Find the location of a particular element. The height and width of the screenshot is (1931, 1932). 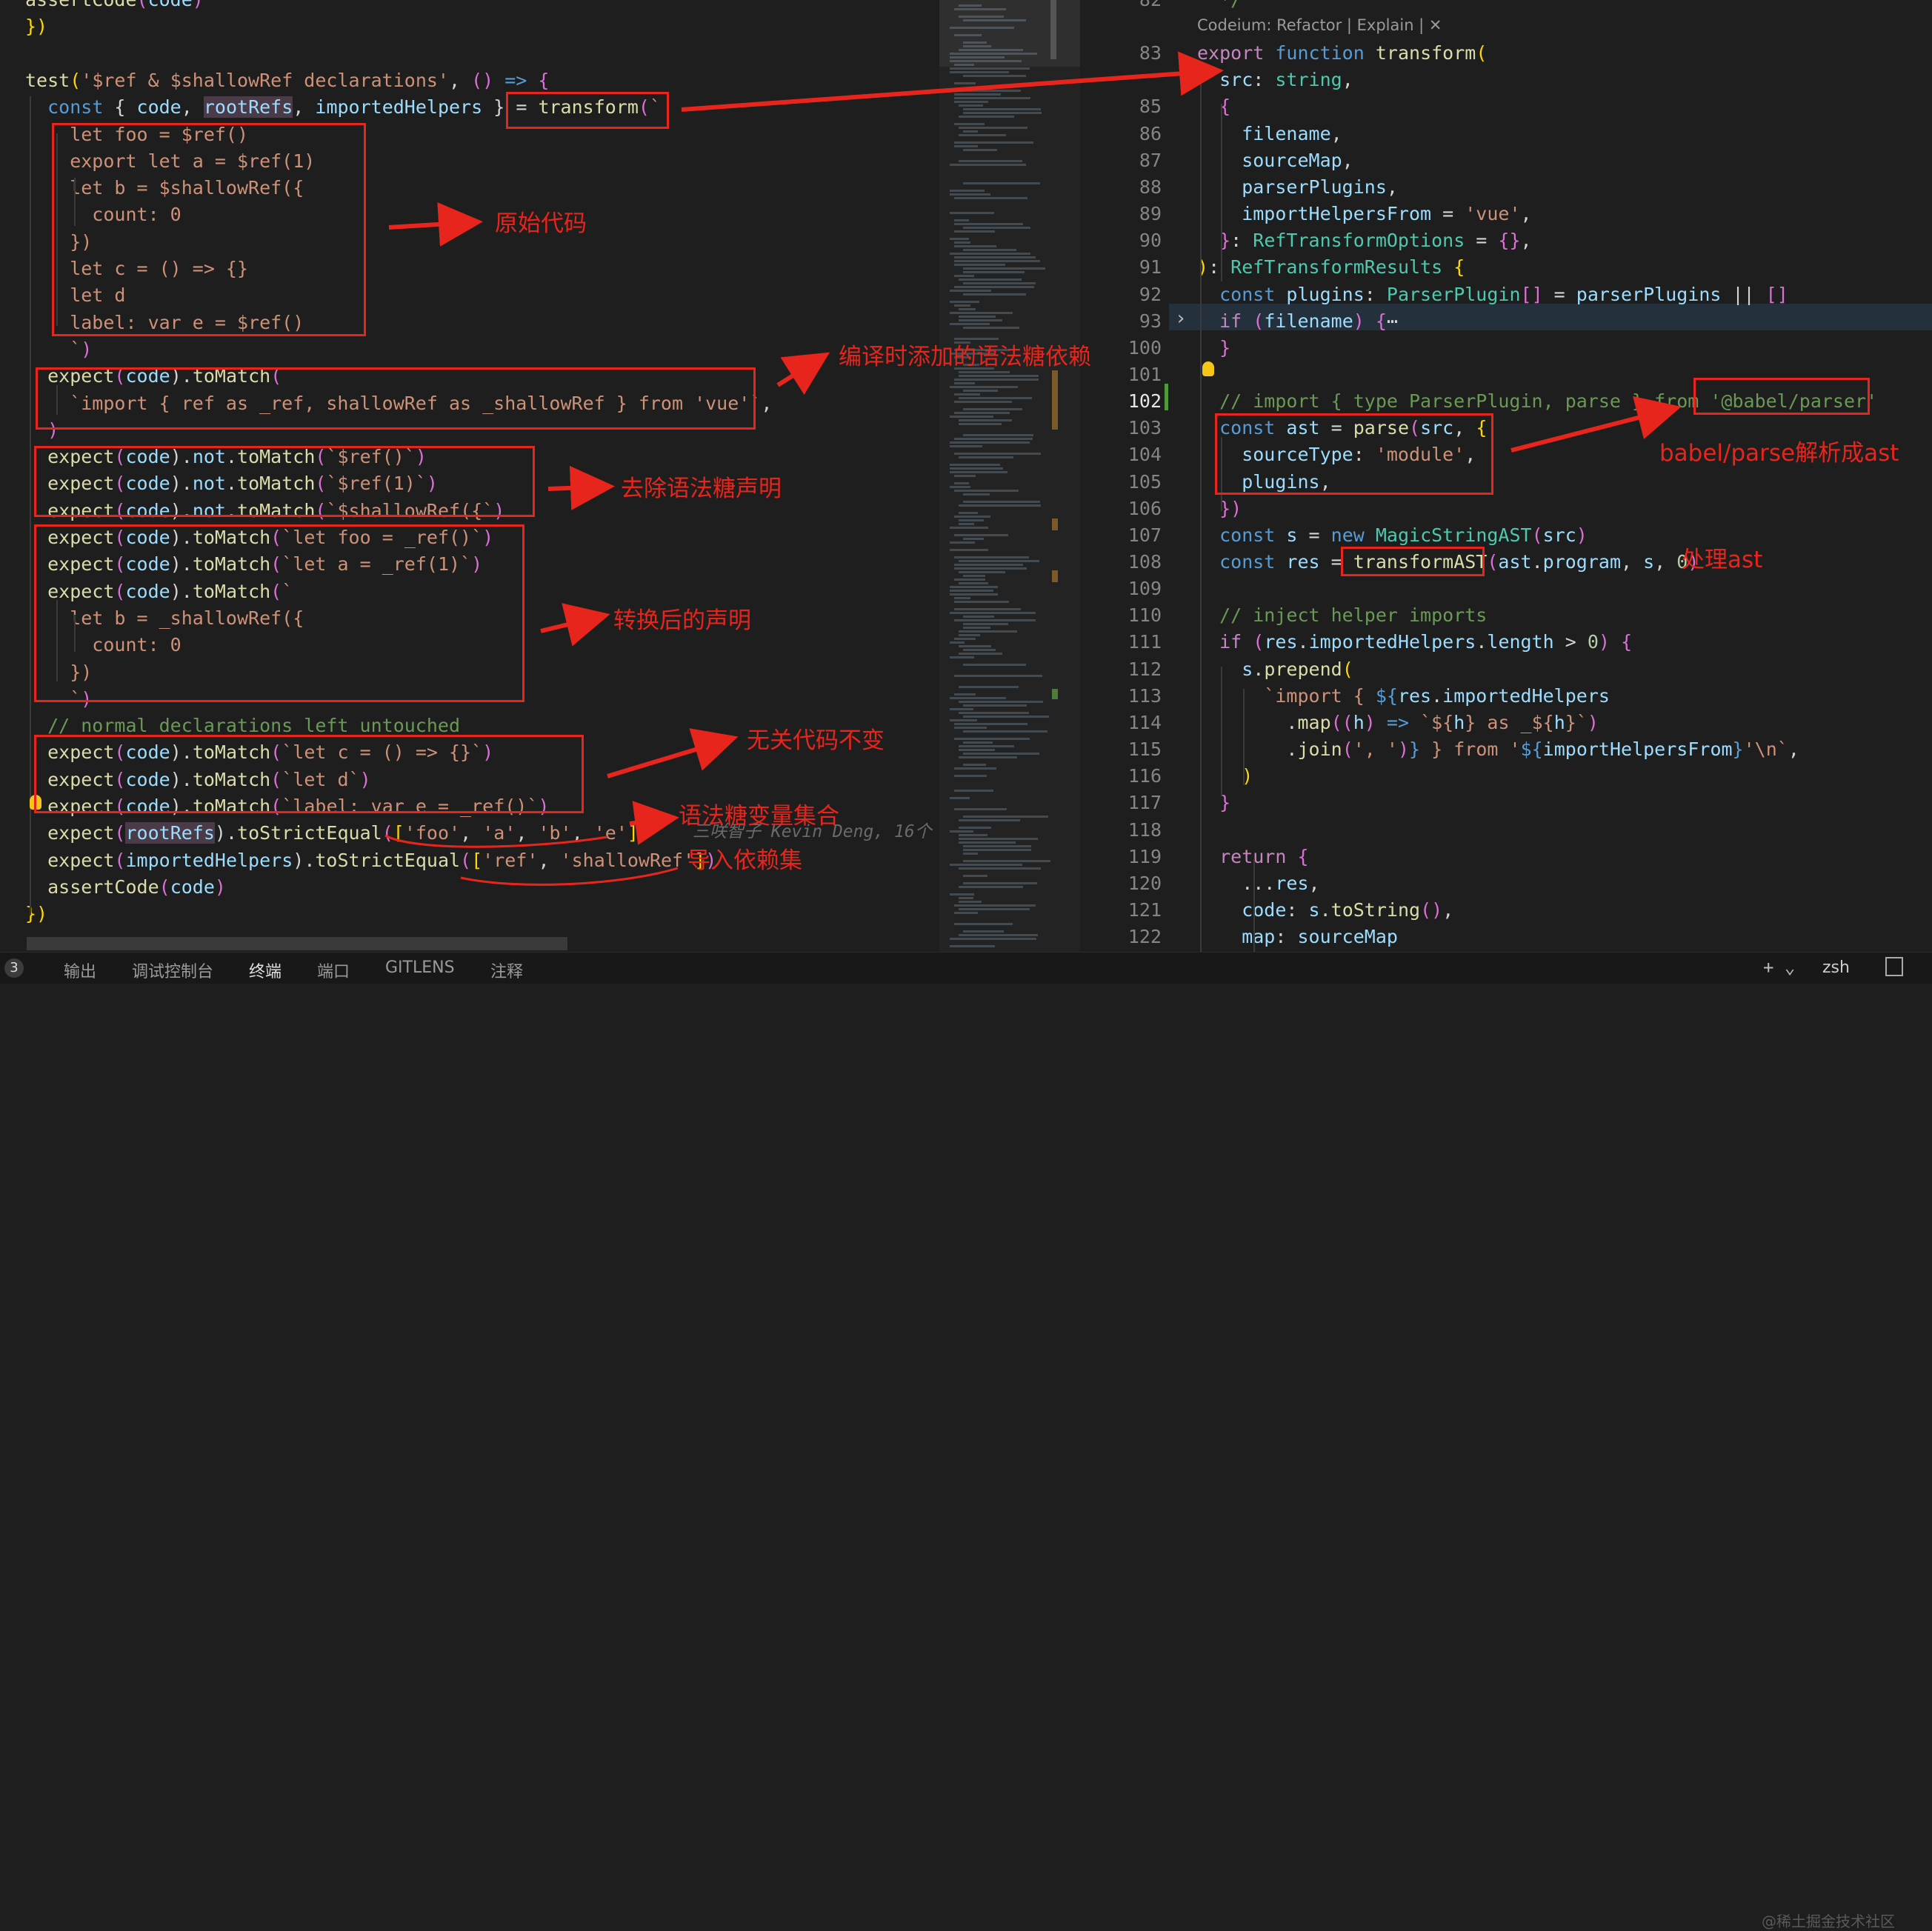

add-terminal-icon: + ⌄ is located at coordinates (1779, 968).